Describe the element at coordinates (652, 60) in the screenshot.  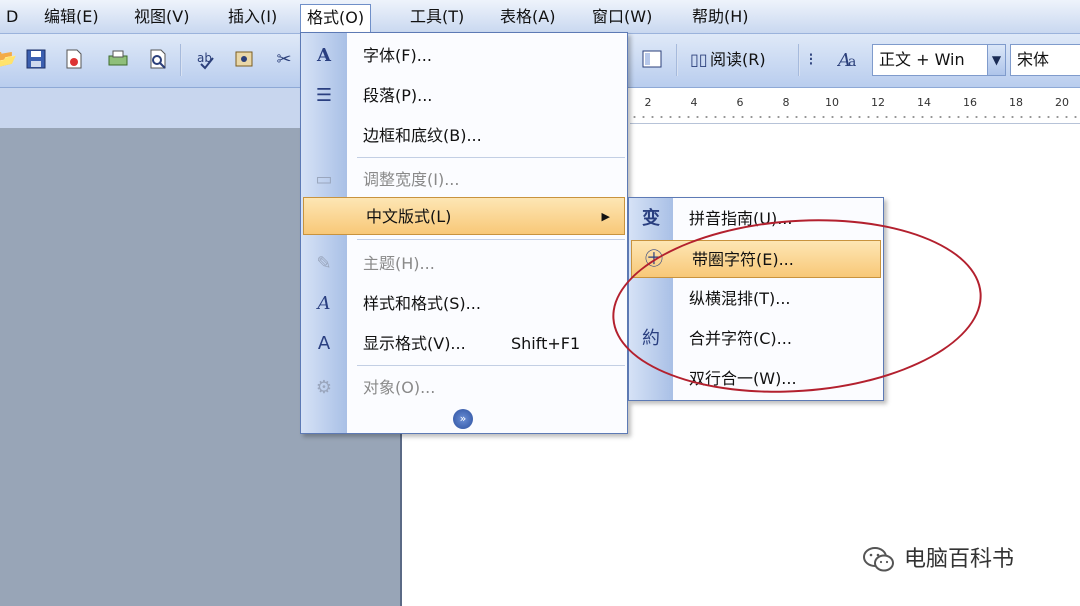
I see `document-map-icon` at that location.